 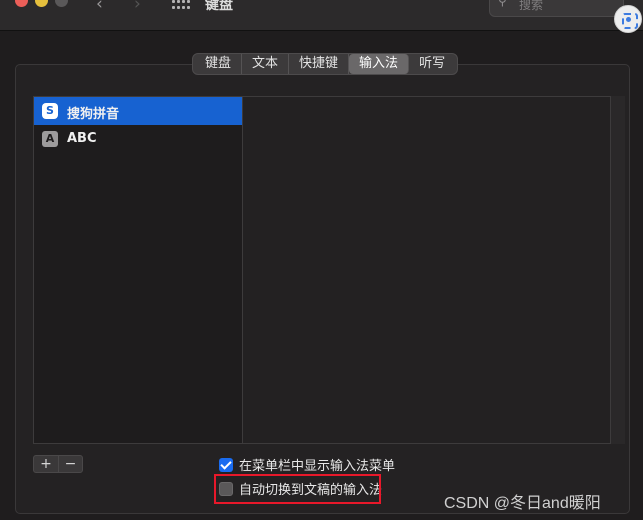 I want to click on list-controls: + −, so click(x=58, y=464).